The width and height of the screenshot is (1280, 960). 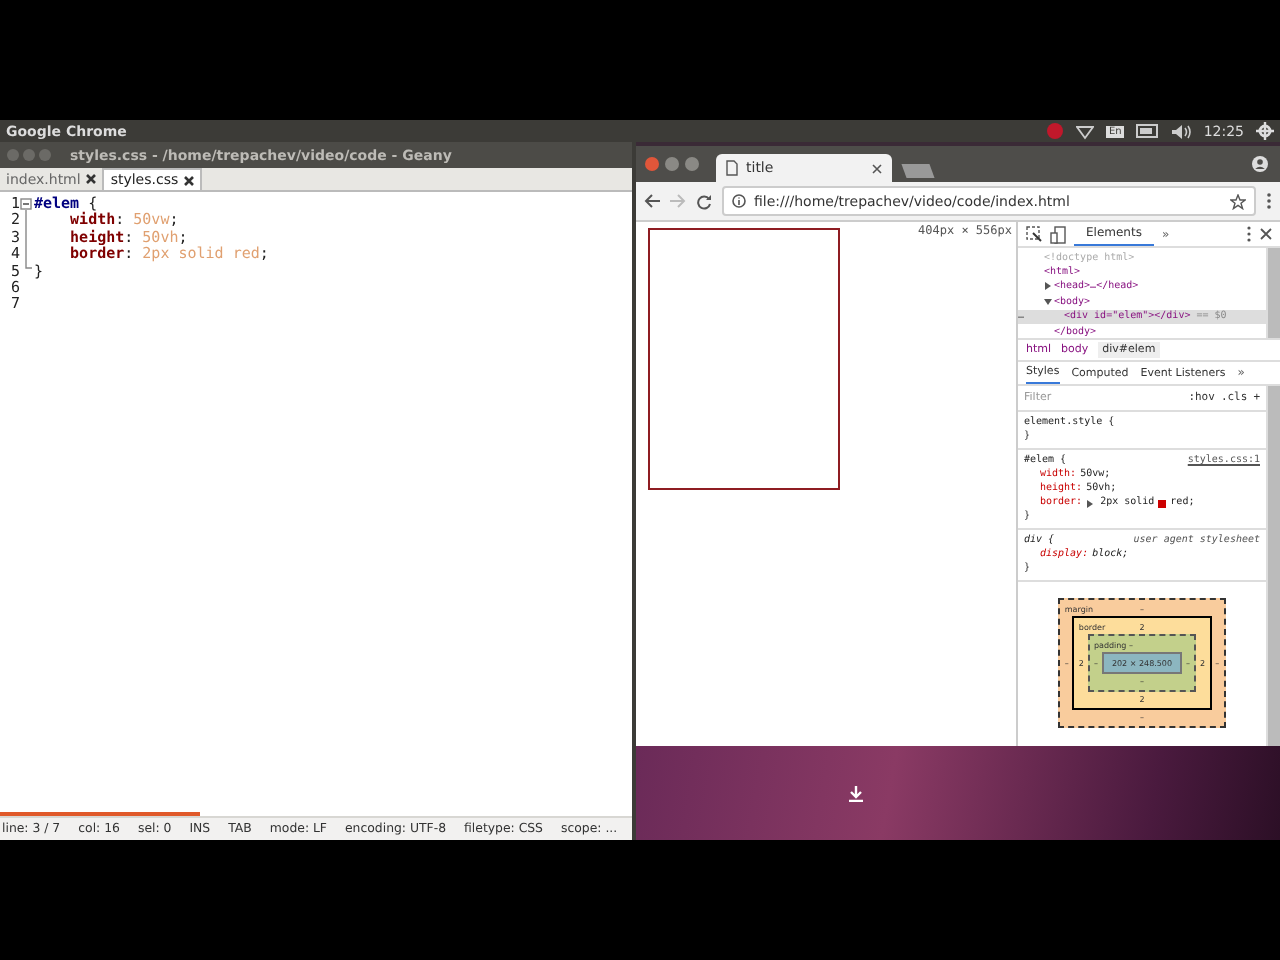 What do you see at coordinates (26, 240) in the screenshot?
I see `fold-line` at bounding box center [26, 240].